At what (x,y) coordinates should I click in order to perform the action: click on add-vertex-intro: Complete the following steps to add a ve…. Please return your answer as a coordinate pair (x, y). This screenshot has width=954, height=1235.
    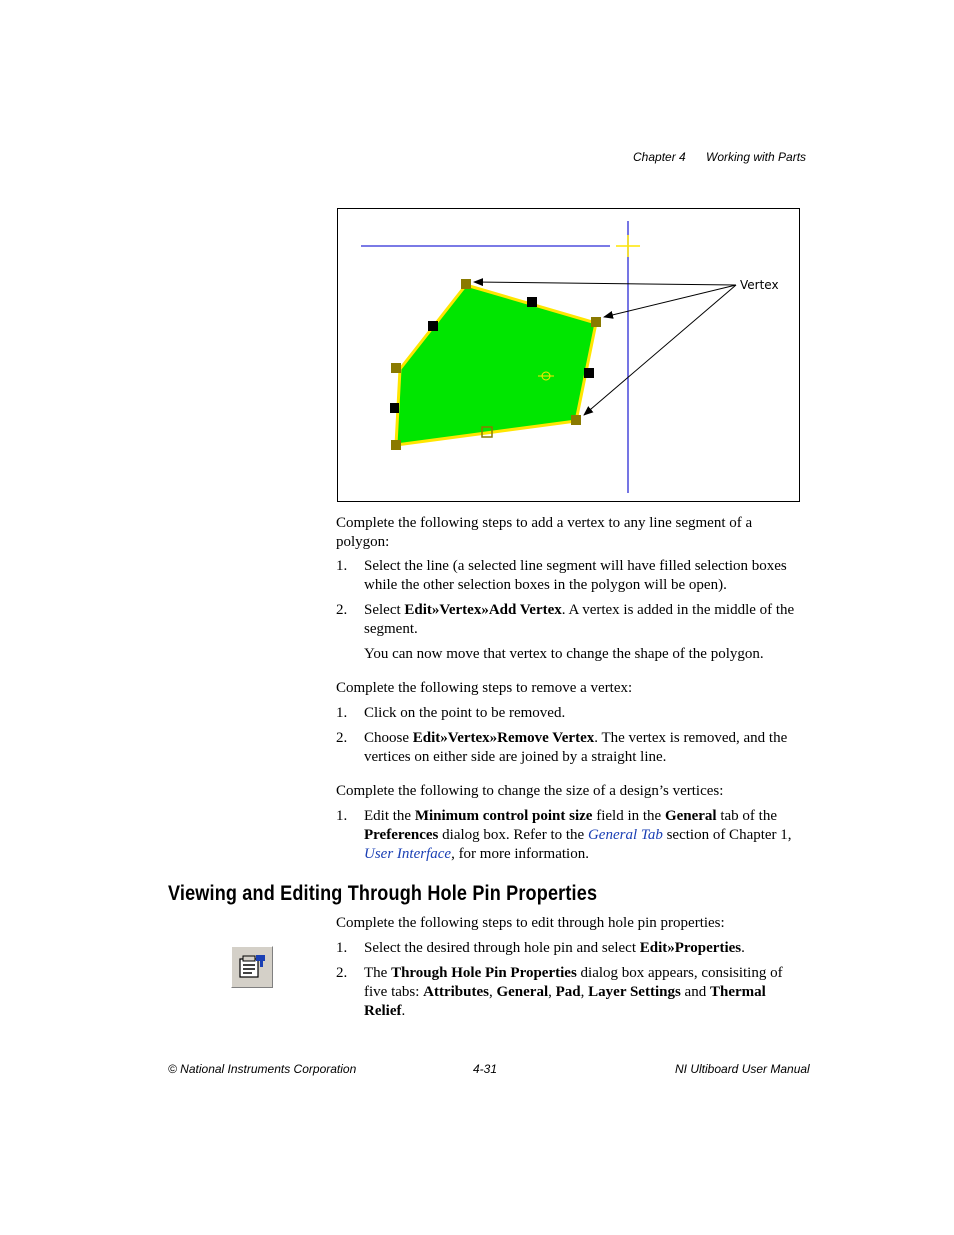
    Looking at the image, I should click on (544, 532).